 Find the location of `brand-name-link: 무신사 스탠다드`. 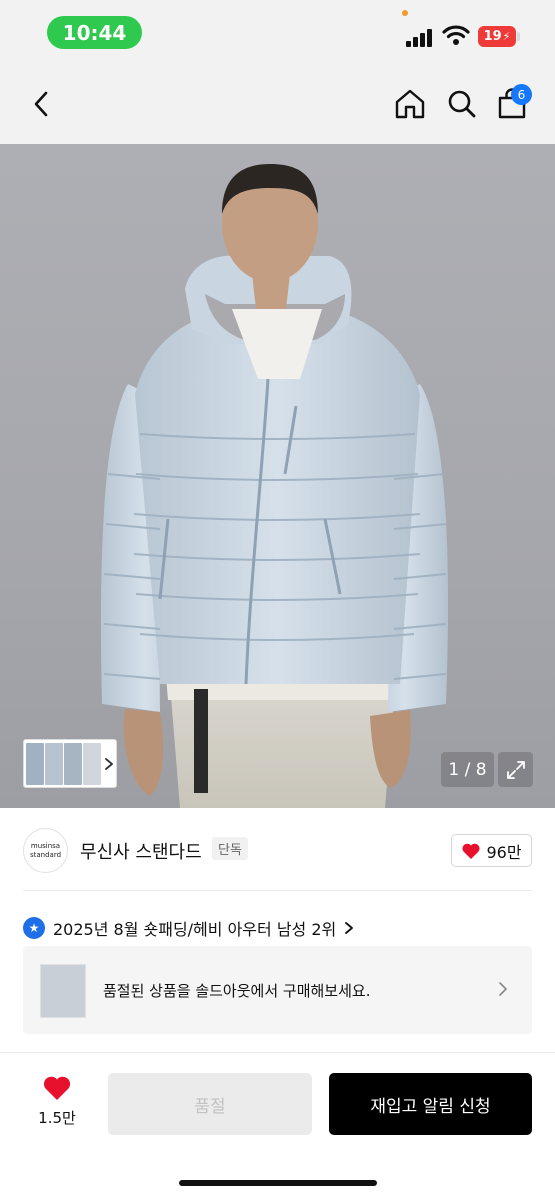

brand-name-link: 무신사 스탠다드 is located at coordinates (141, 851).